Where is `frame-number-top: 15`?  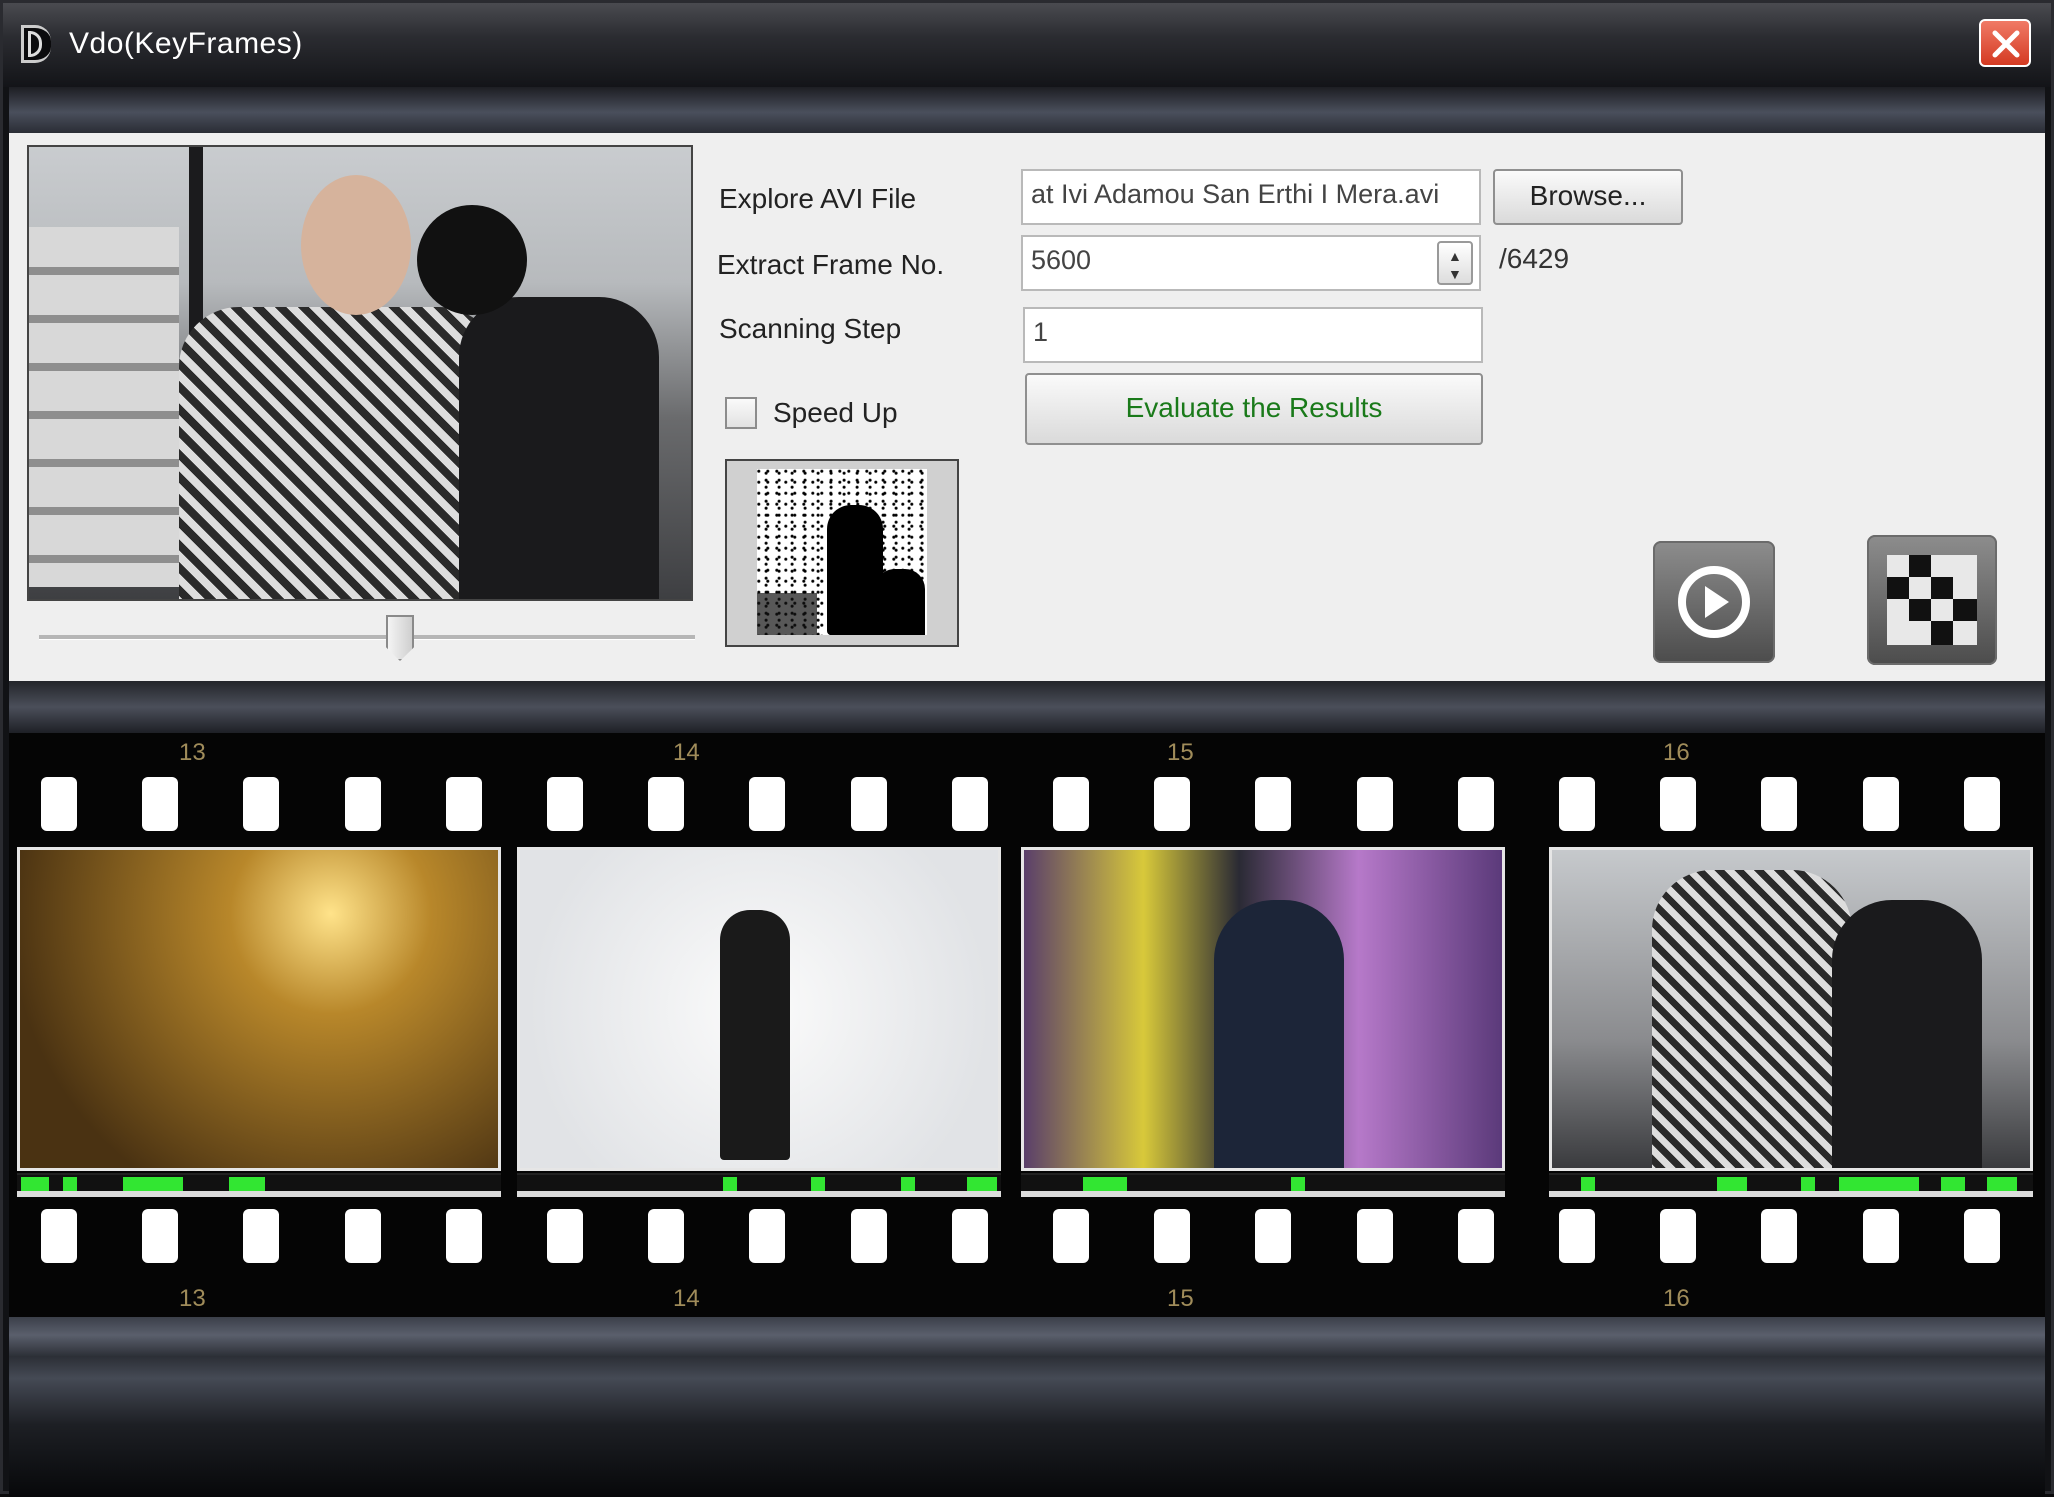 frame-number-top: 15 is located at coordinates (1180, 752).